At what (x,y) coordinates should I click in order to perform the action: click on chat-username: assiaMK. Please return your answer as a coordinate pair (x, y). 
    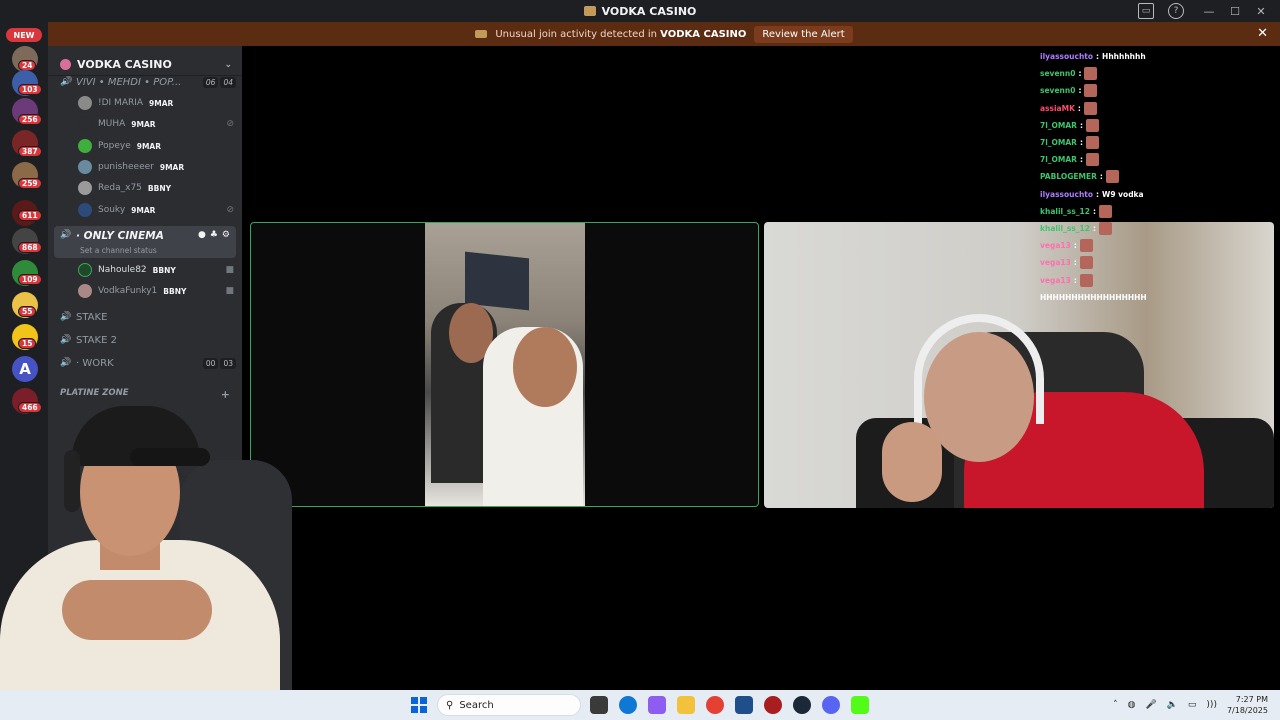
    Looking at the image, I should click on (1057, 108).